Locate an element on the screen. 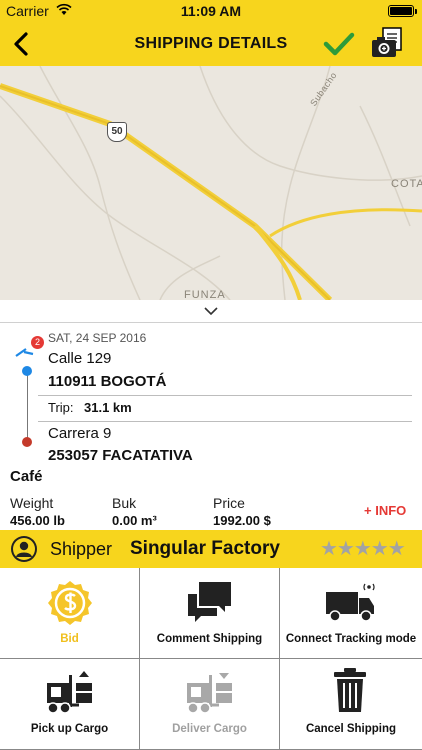 The height and width of the screenshot is (750, 422). more-info-link: + INFO is located at coordinates (385, 510).